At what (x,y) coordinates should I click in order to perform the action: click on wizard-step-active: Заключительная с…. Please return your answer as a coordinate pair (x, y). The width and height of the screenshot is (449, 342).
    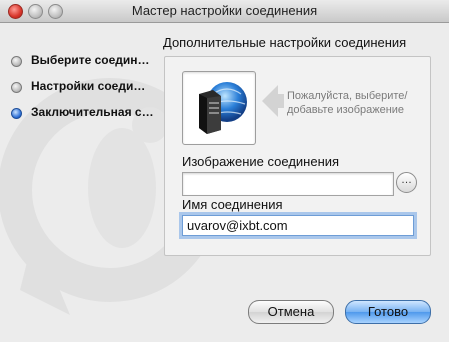
    Looking at the image, I should click on (80, 115).